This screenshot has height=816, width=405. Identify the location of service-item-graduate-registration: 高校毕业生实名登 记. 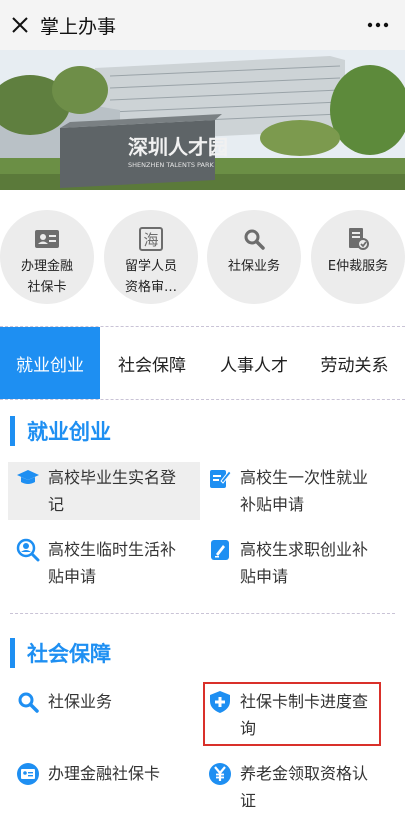
(104, 491).